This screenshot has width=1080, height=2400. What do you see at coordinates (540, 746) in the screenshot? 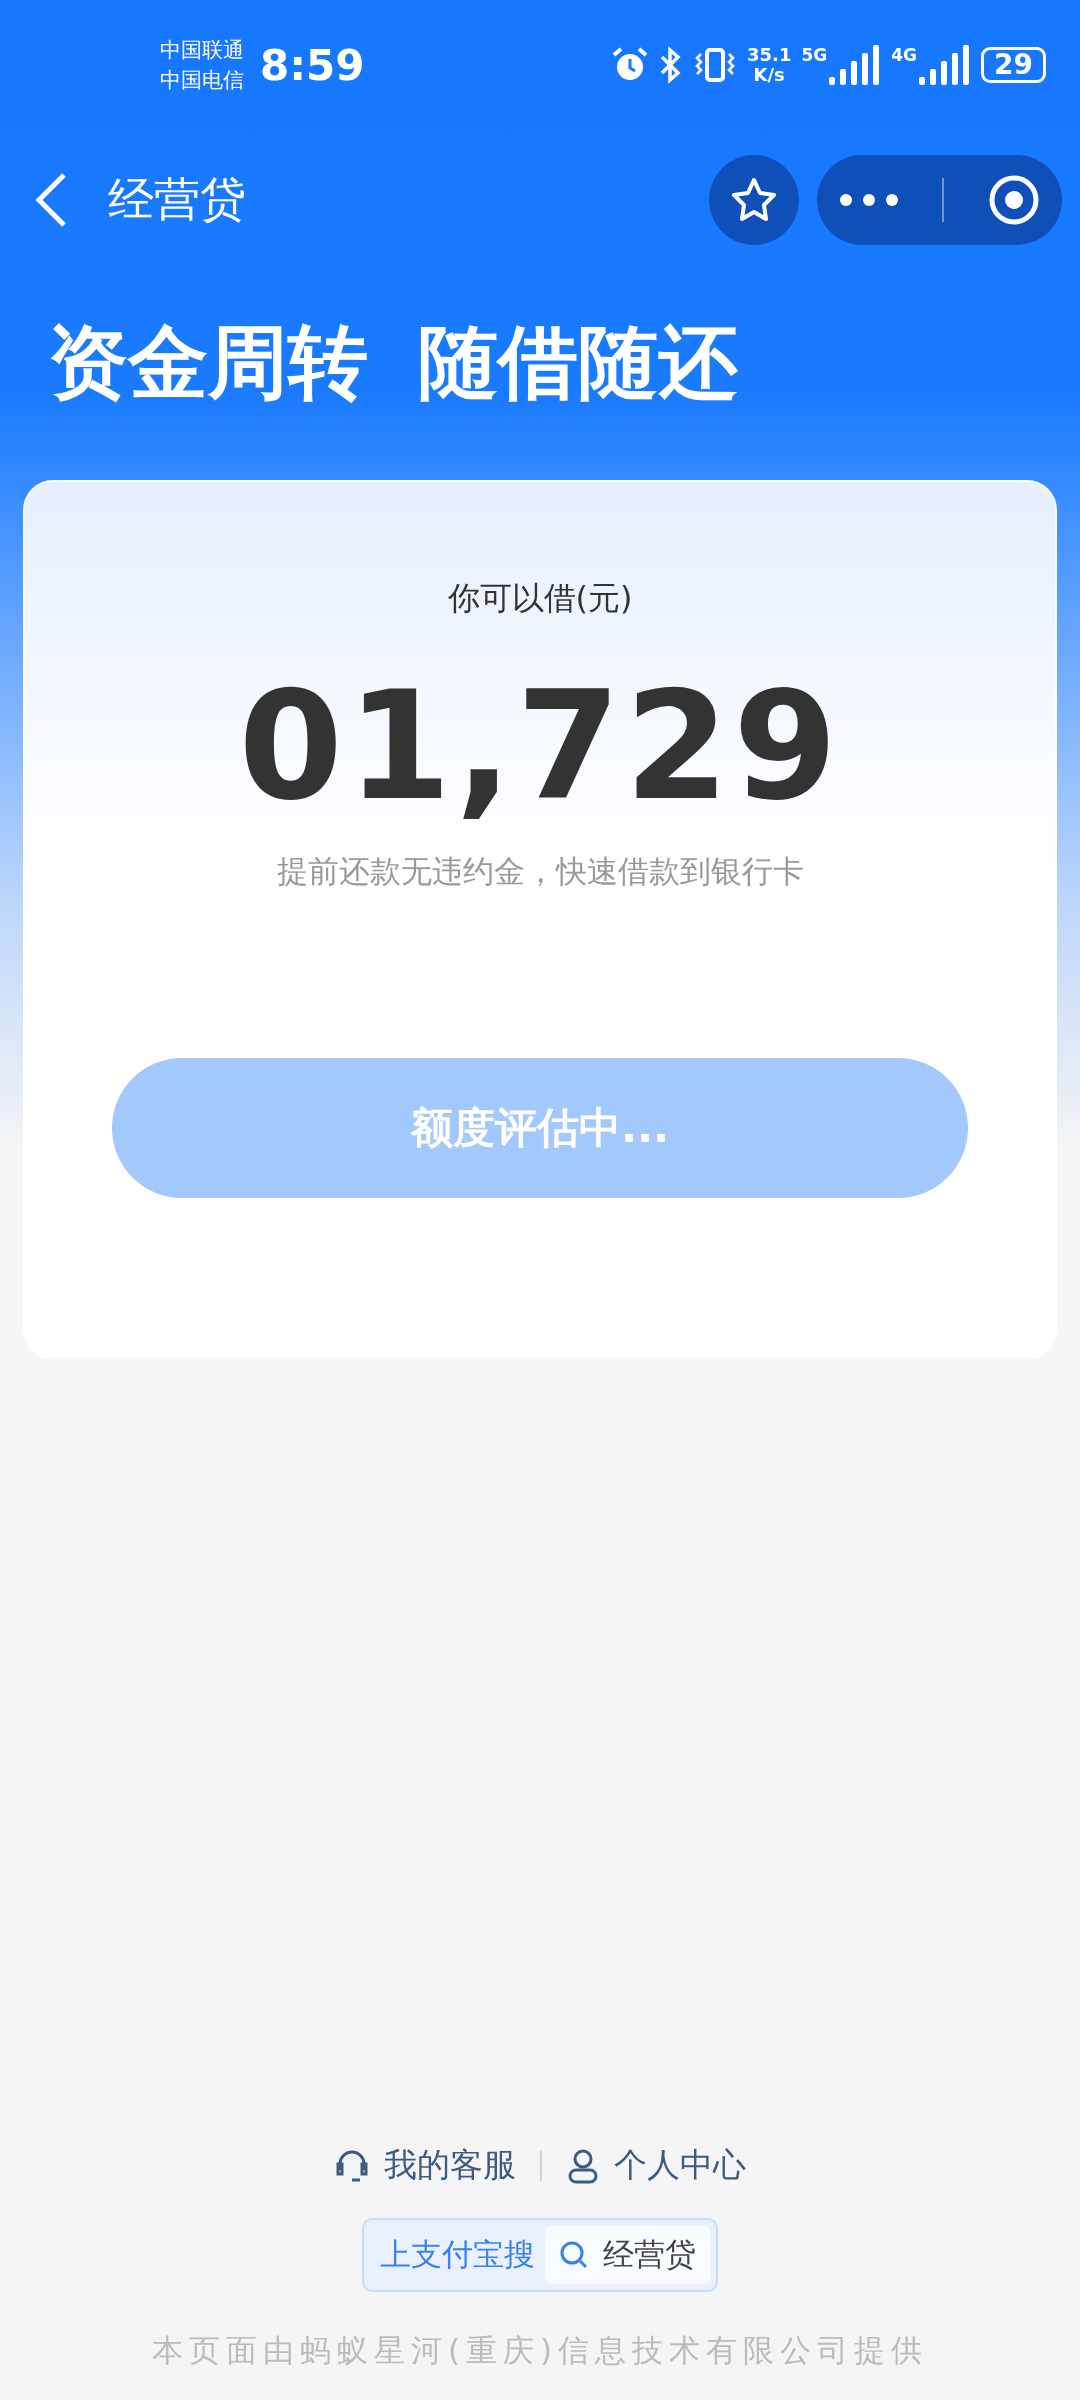
I see `limit-amount: 01,729` at bounding box center [540, 746].